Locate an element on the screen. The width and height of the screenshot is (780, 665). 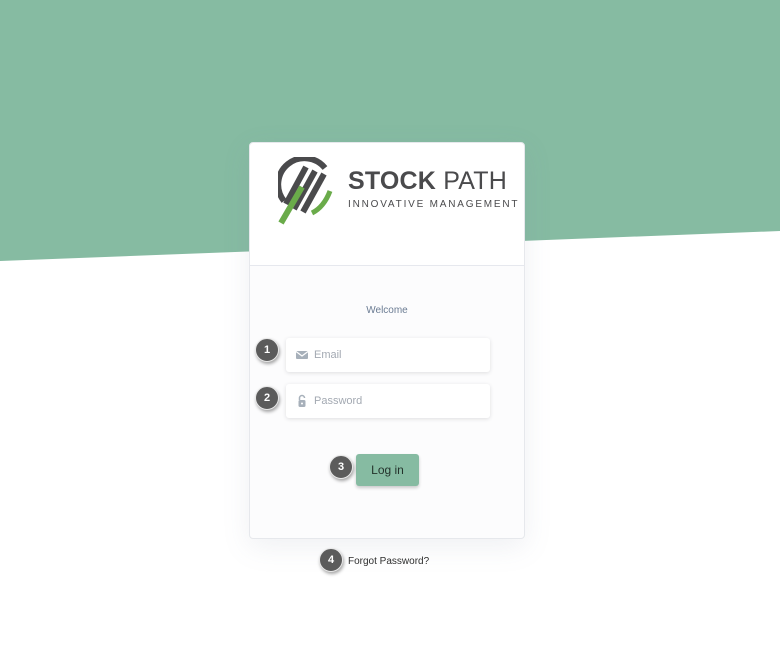
stock-path-logo-icon is located at coordinates (305, 191).